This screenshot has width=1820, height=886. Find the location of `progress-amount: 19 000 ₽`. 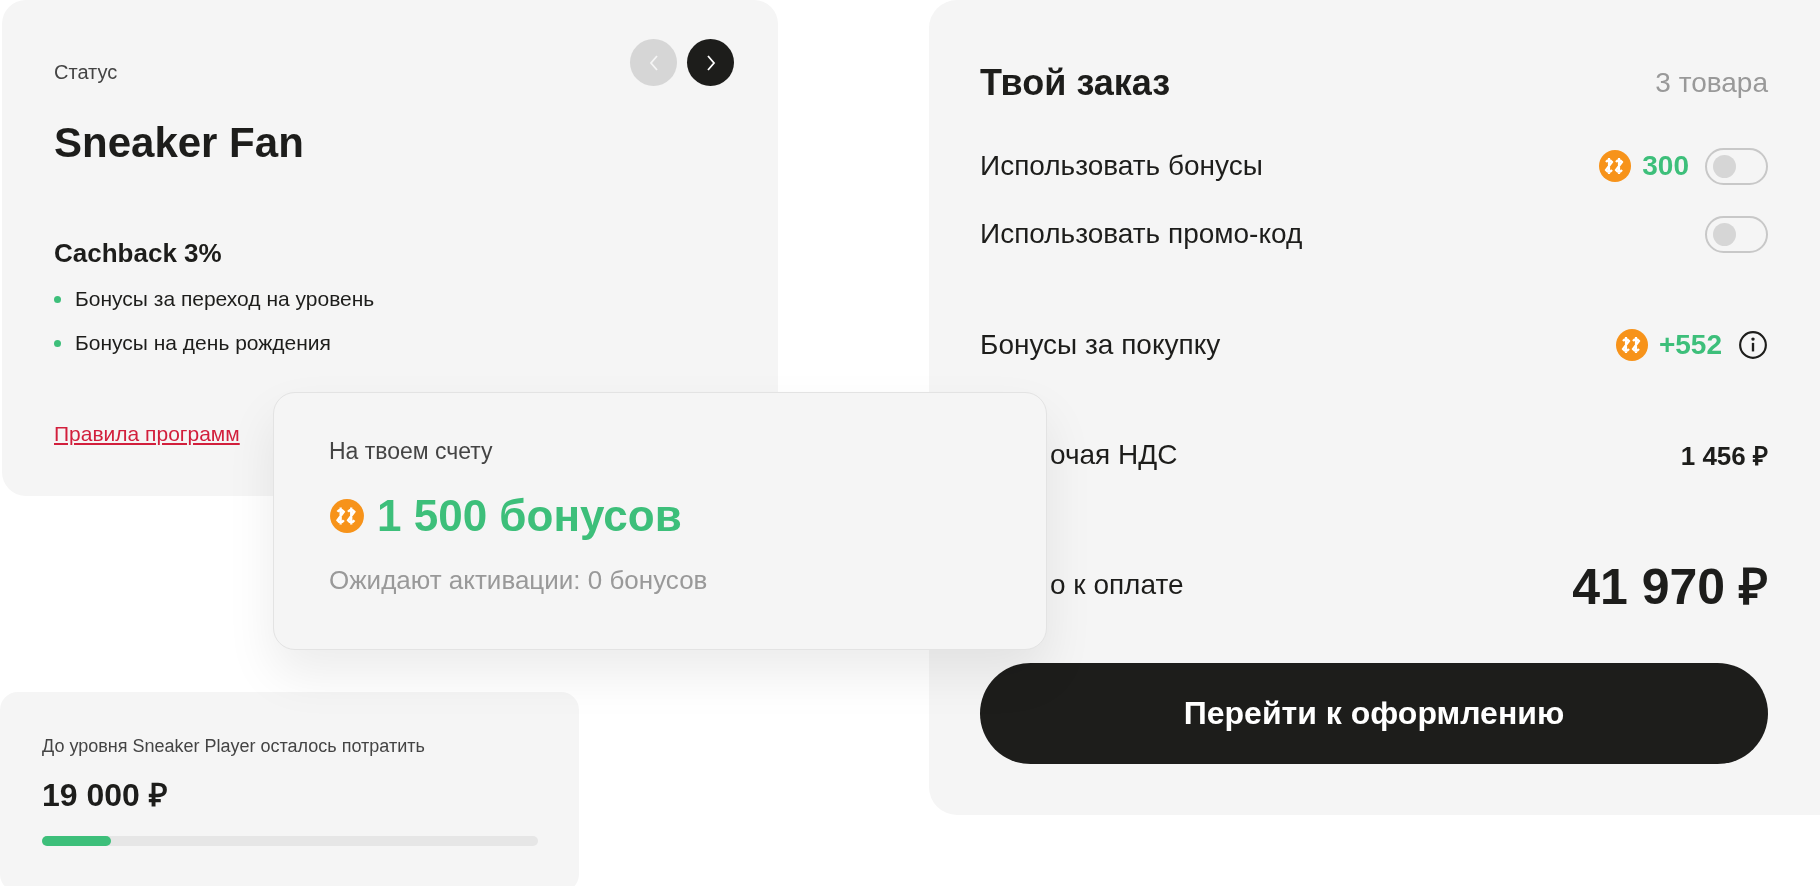

progress-amount: 19 000 ₽ is located at coordinates (105, 795).